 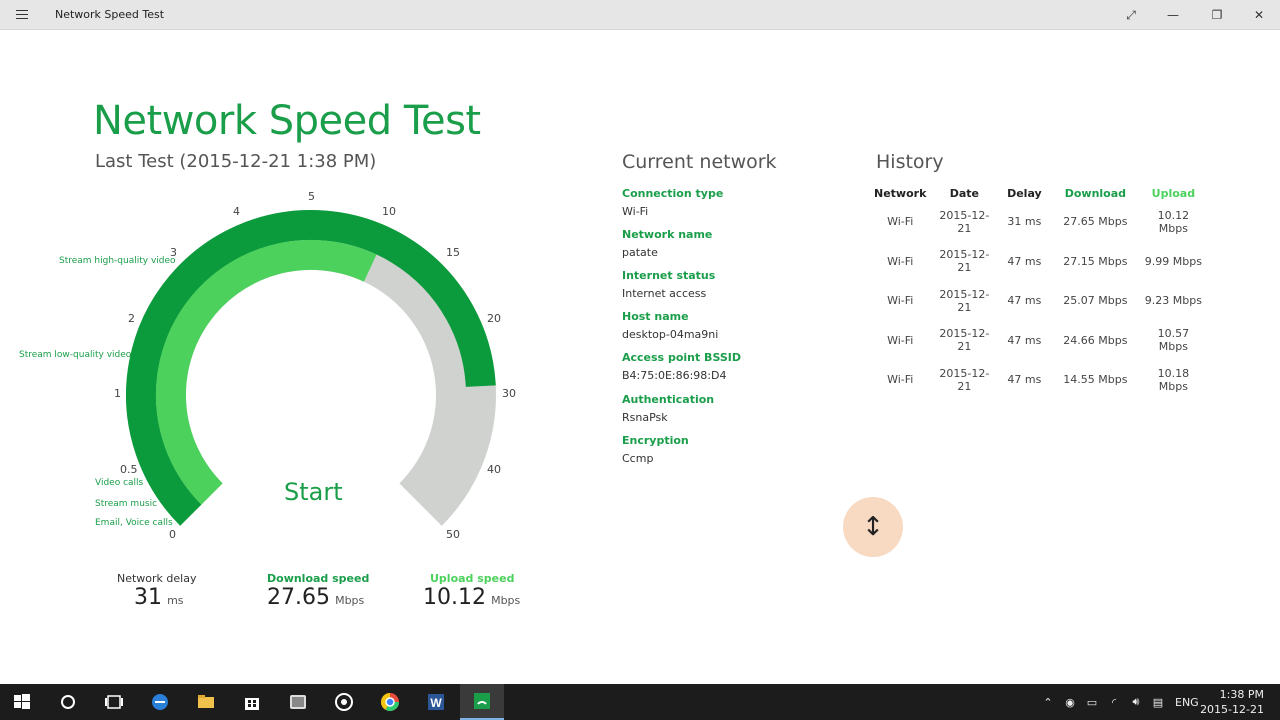 I want to click on clock: 1:38 PM 2015-12-21, so click(x=1232, y=702).